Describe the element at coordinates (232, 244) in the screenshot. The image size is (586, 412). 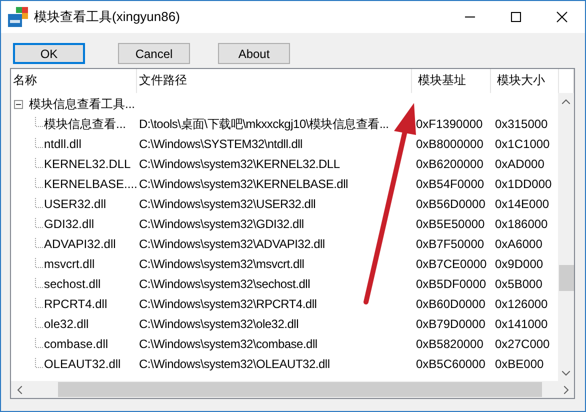
I see `table-cell-text: C:\Windows\system32\ADVAPI32.dll` at that location.